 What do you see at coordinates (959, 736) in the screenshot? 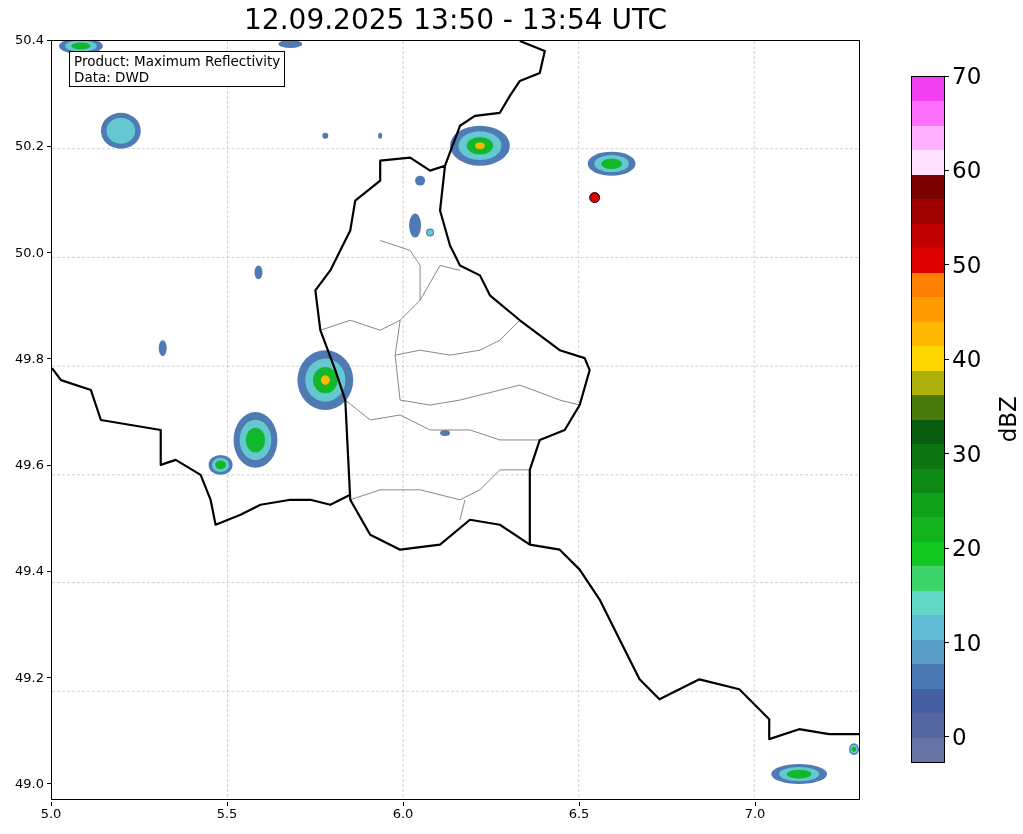
I see `colorbar-tick-label: 0` at bounding box center [959, 736].